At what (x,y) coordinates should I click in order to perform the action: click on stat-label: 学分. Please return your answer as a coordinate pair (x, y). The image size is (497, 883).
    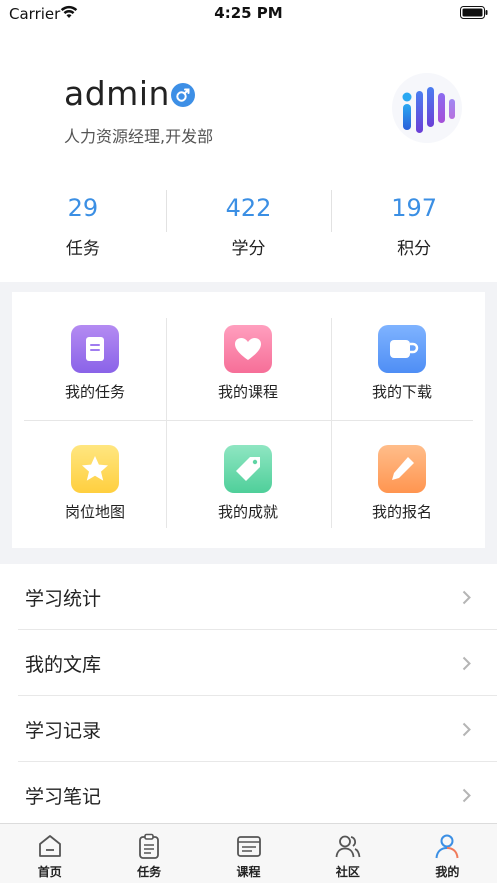
    Looking at the image, I should click on (248, 249).